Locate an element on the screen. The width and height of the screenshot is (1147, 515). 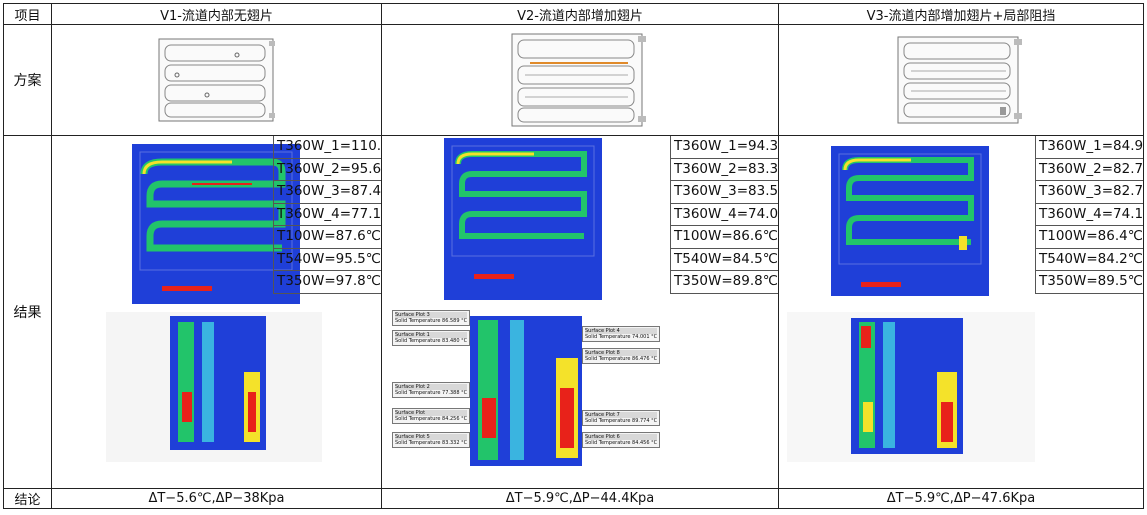
temp-v3-4: T360W_4=74.1℃ is located at coordinates (1089, 214).